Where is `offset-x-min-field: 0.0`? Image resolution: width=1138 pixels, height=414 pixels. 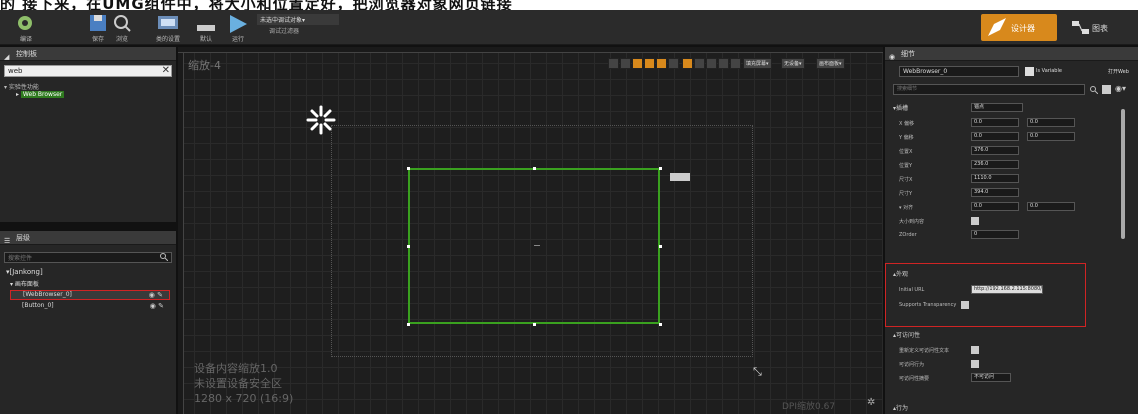 offset-x-min-field: 0.0 is located at coordinates (995, 122).